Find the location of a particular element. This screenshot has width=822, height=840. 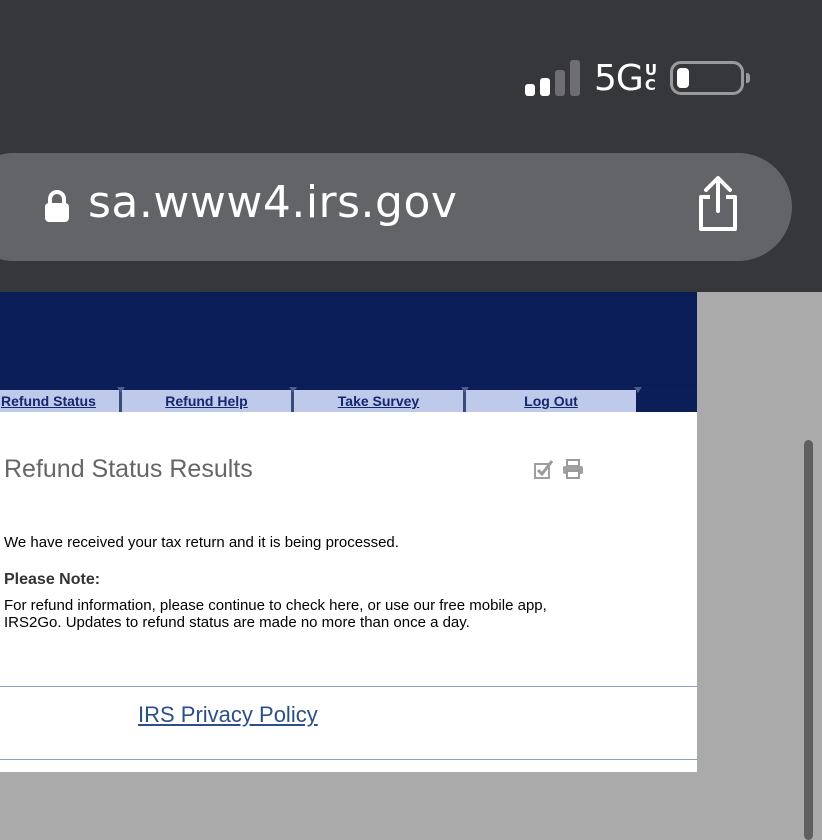

status-bar: 5G U C is located at coordinates (637, 78).